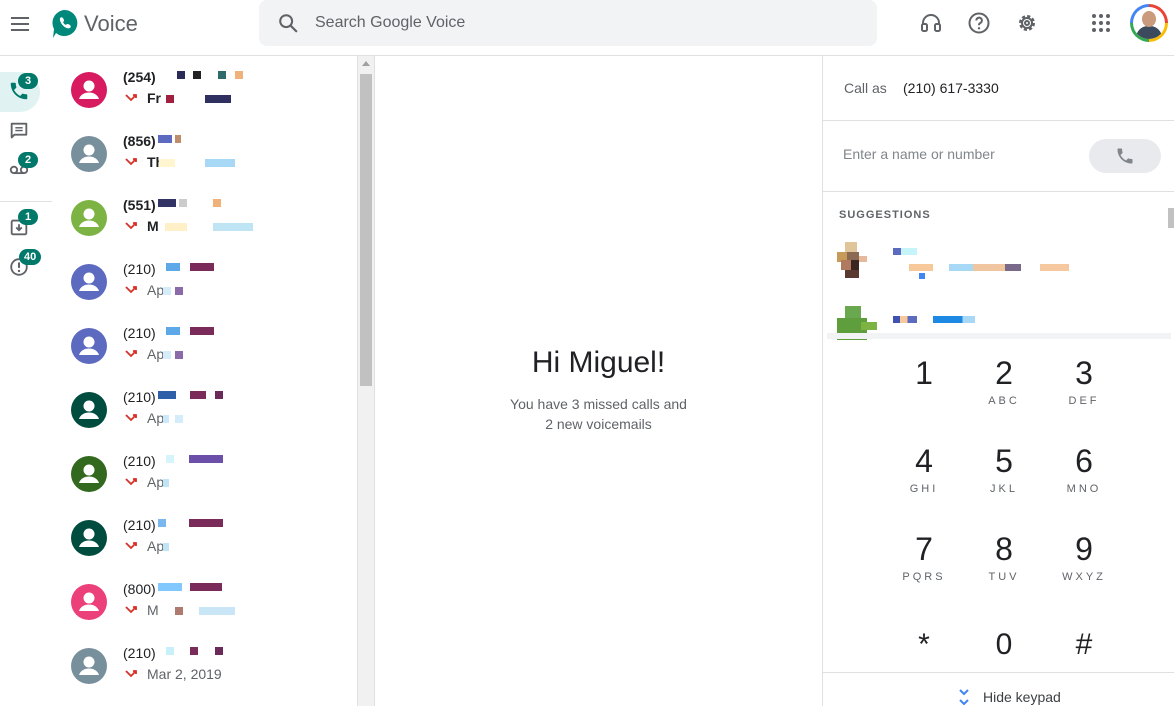 The width and height of the screenshot is (1174, 706). What do you see at coordinates (20, 92) in the screenshot?
I see `nav-calls: 3` at bounding box center [20, 92].